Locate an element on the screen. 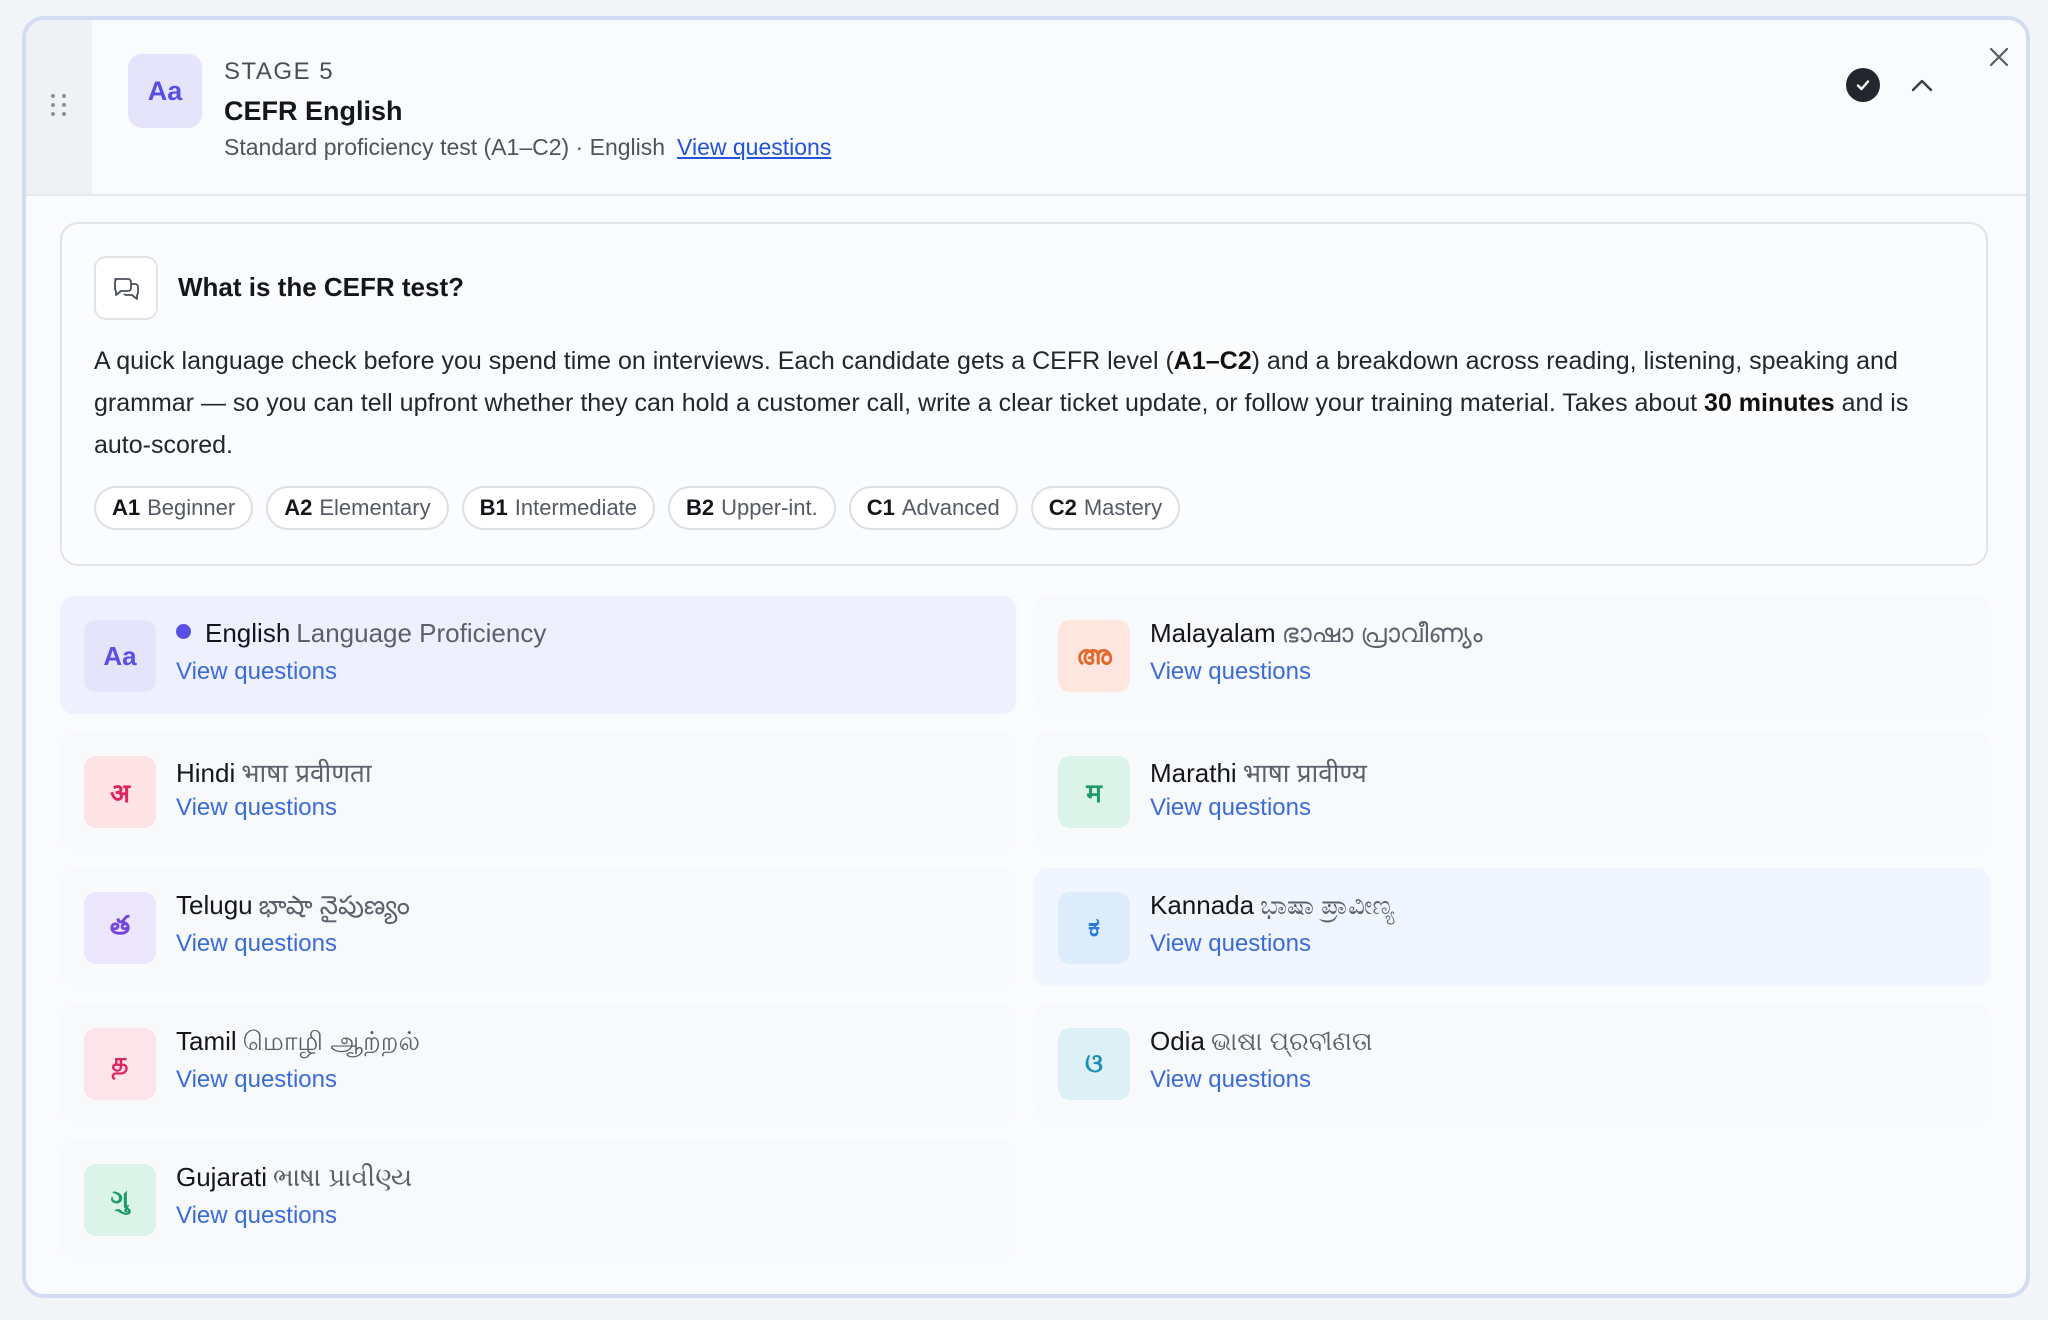 The image size is (2048, 1320). collapse-chevron-icon is located at coordinates (1922, 86).